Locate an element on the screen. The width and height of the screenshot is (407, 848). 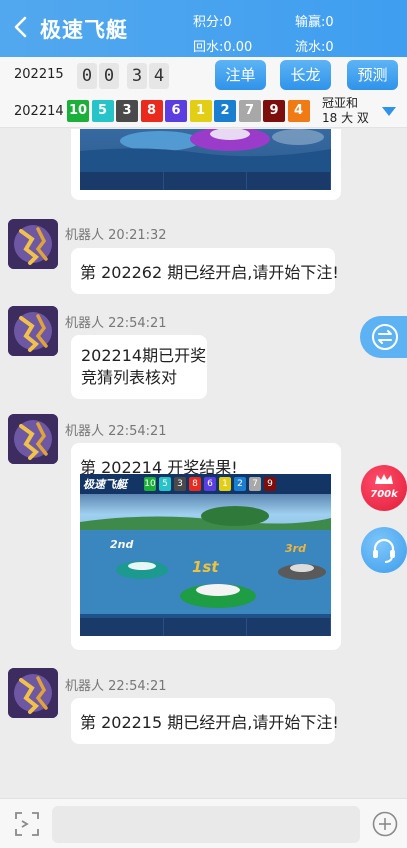
message-bubble: 第 202262 期已经开启,请开始下注! is located at coordinates (205, 271).